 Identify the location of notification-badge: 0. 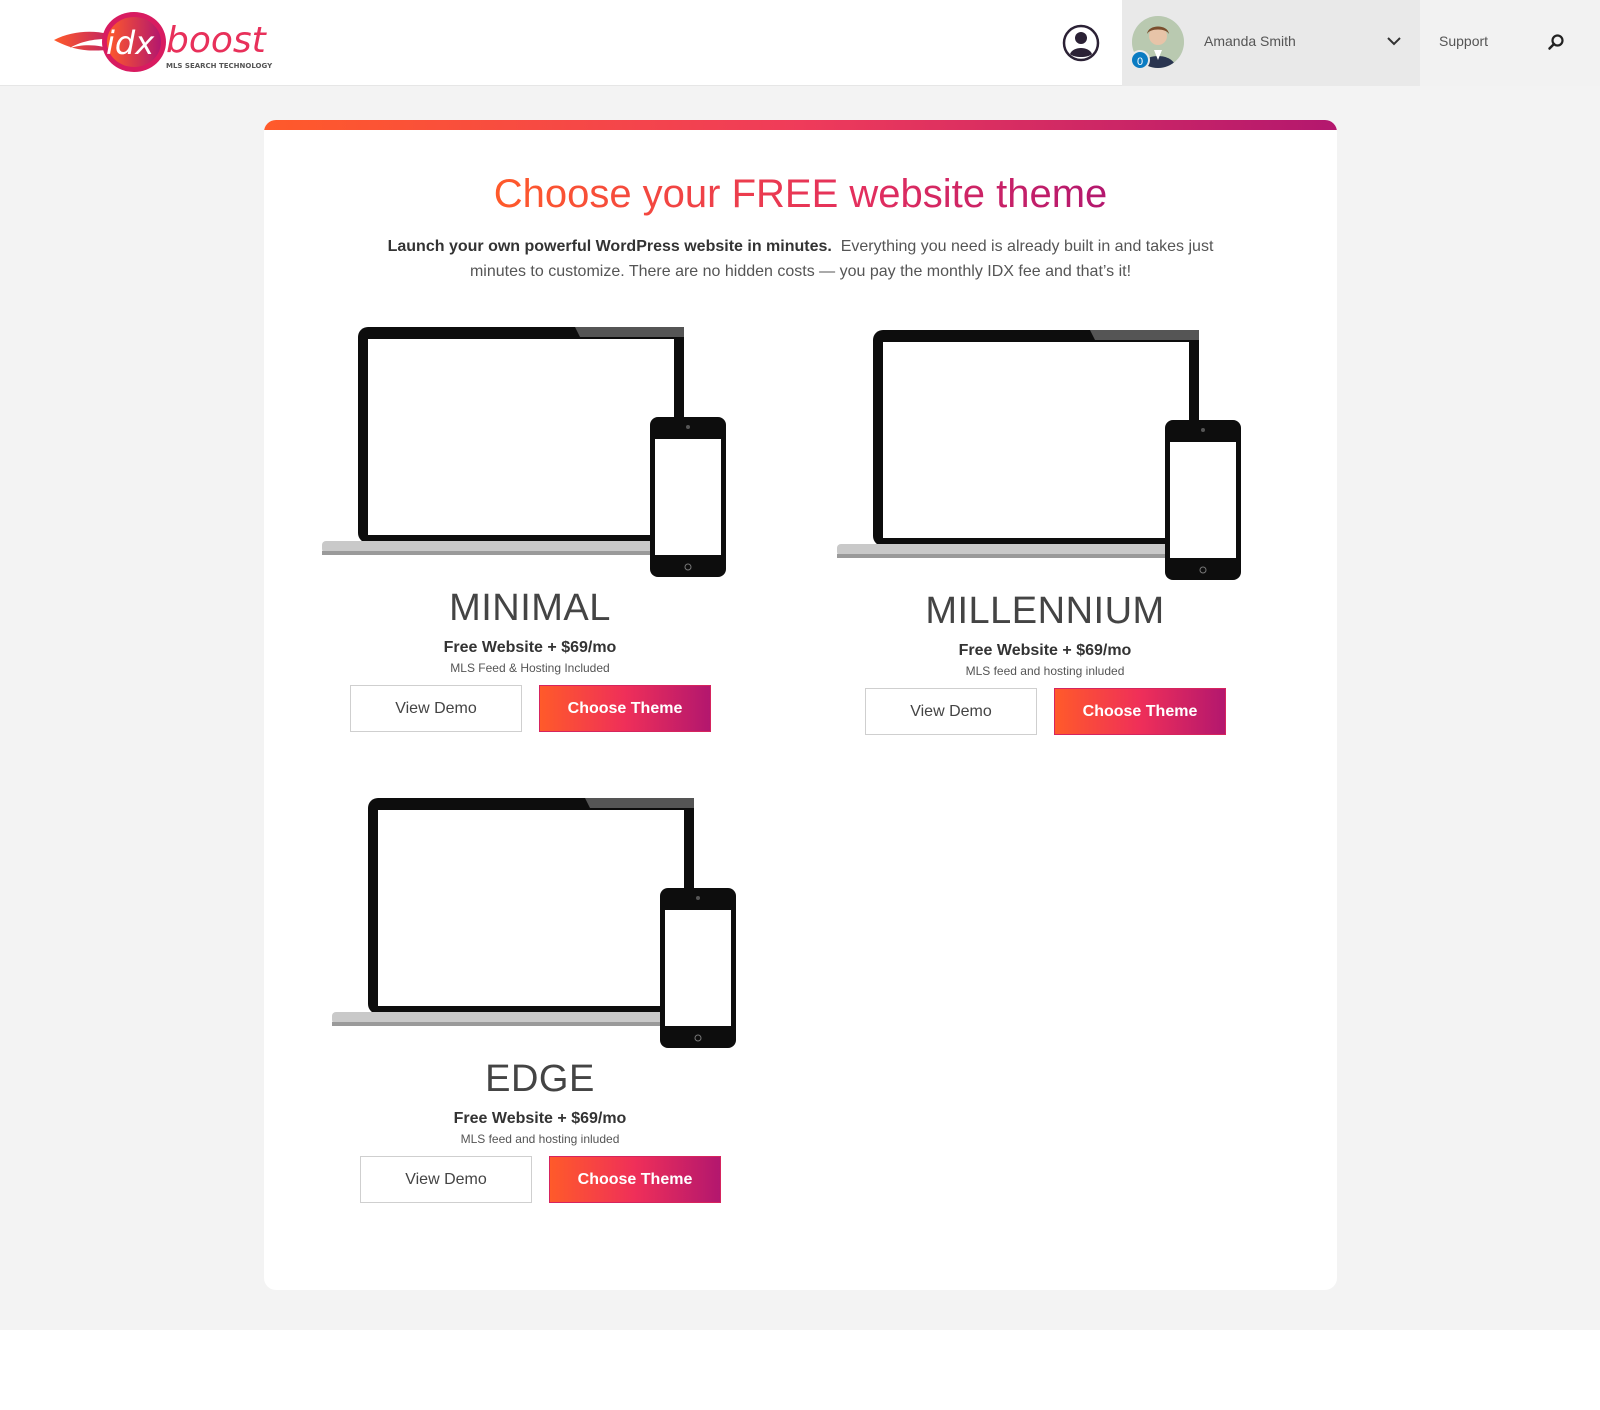
(1140, 60).